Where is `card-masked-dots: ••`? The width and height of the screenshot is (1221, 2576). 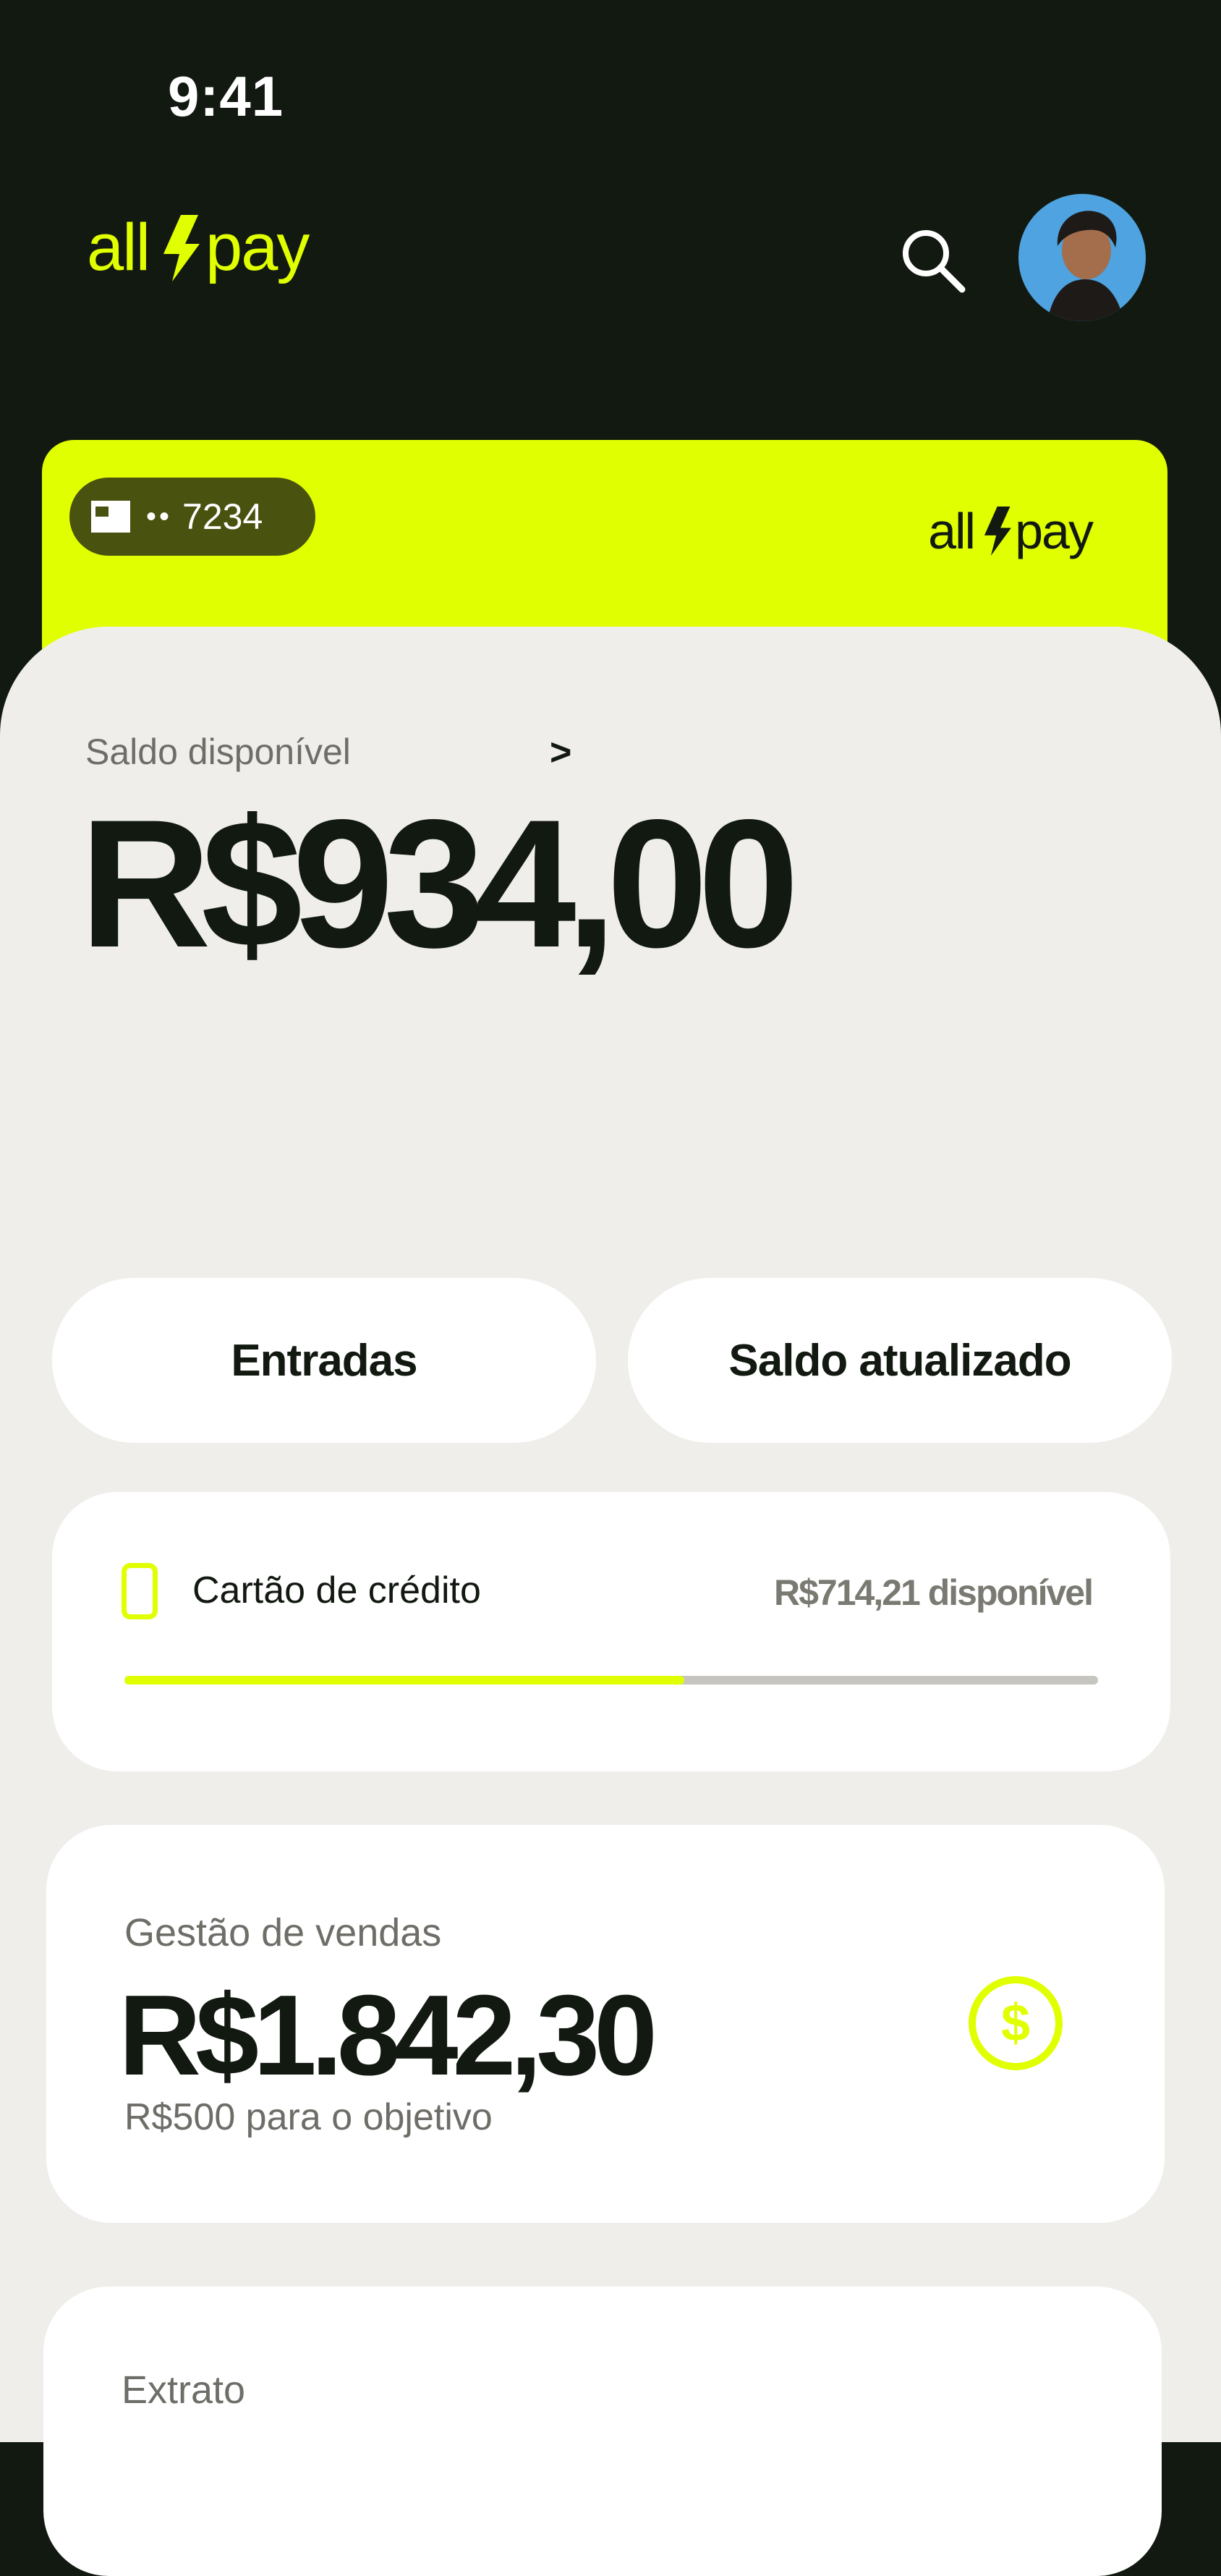
card-masked-dots: •• is located at coordinates (159, 516).